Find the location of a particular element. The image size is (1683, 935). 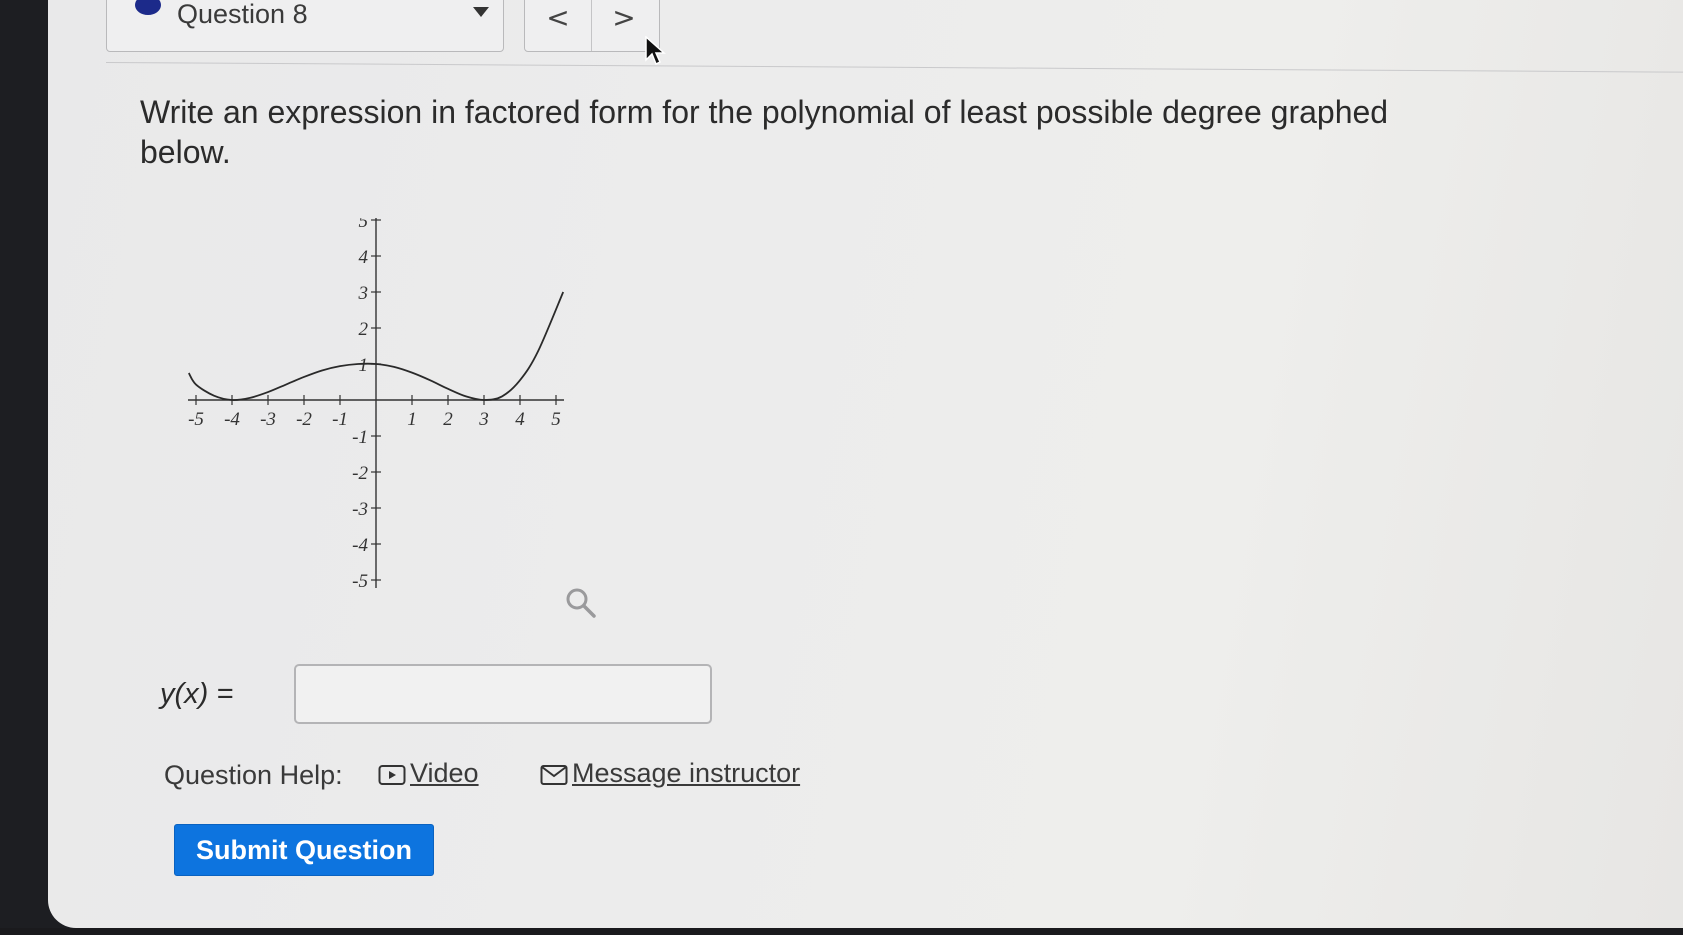

polynomial-graph: -5 -4 -3 -2 -1 1 2 3 4 5 -5 -4 -3 -2 -1 1 2 3 4 5 is located at coordinates (375, 413).